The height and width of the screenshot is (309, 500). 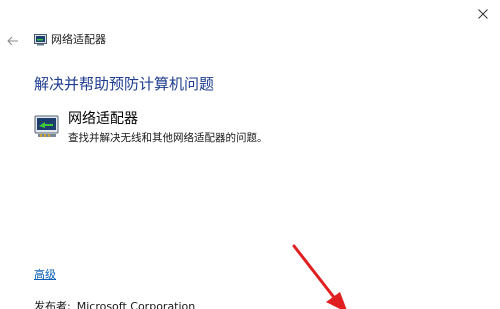 I want to click on publisher-value: Microsoft Corporation, so click(x=136, y=304).